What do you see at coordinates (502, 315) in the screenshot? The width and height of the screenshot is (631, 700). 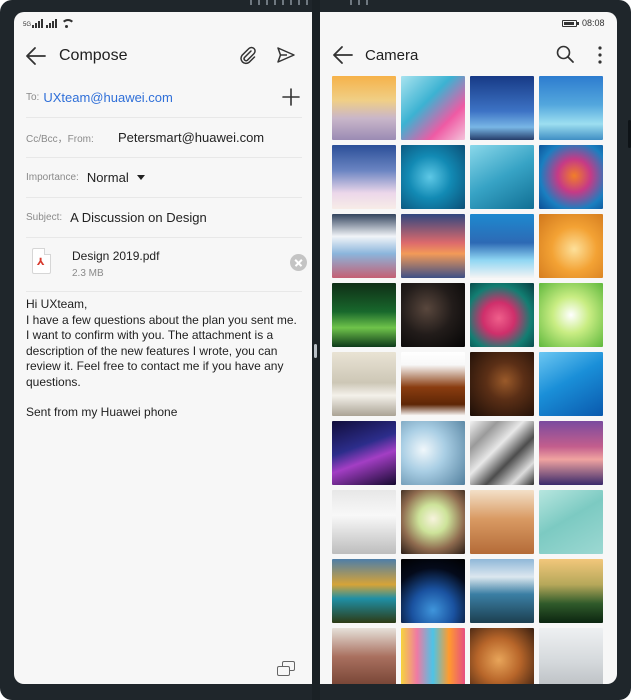 I see `pink-flowers-photo` at bounding box center [502, 315].